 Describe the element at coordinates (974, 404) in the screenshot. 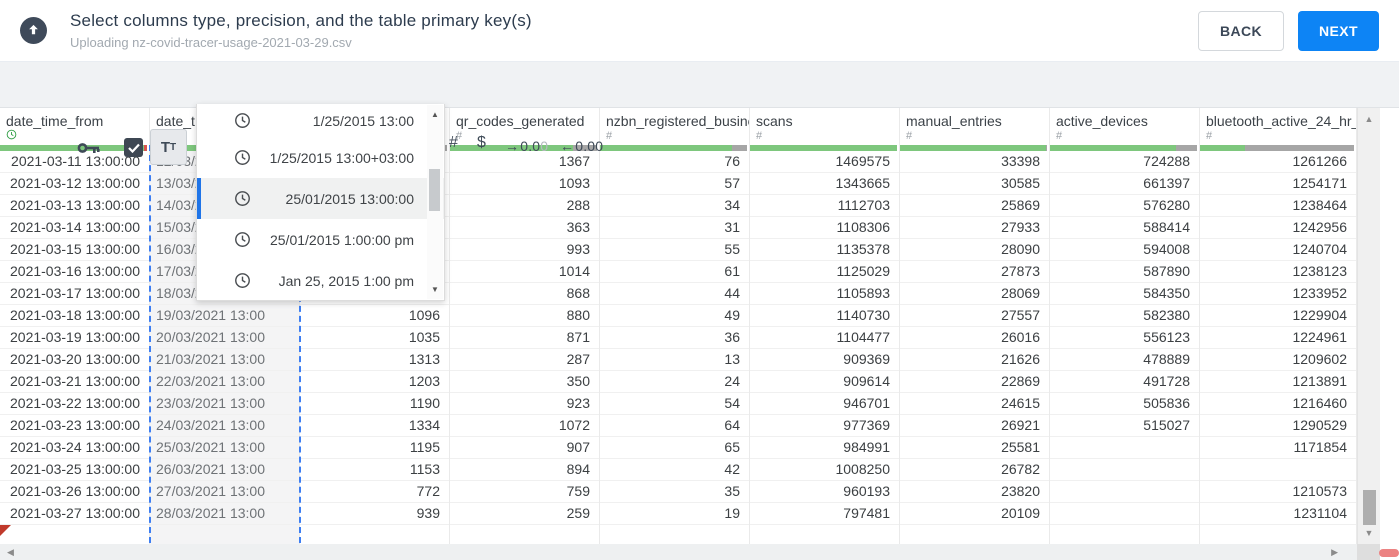

I see `table-cell: 24615` at that location.